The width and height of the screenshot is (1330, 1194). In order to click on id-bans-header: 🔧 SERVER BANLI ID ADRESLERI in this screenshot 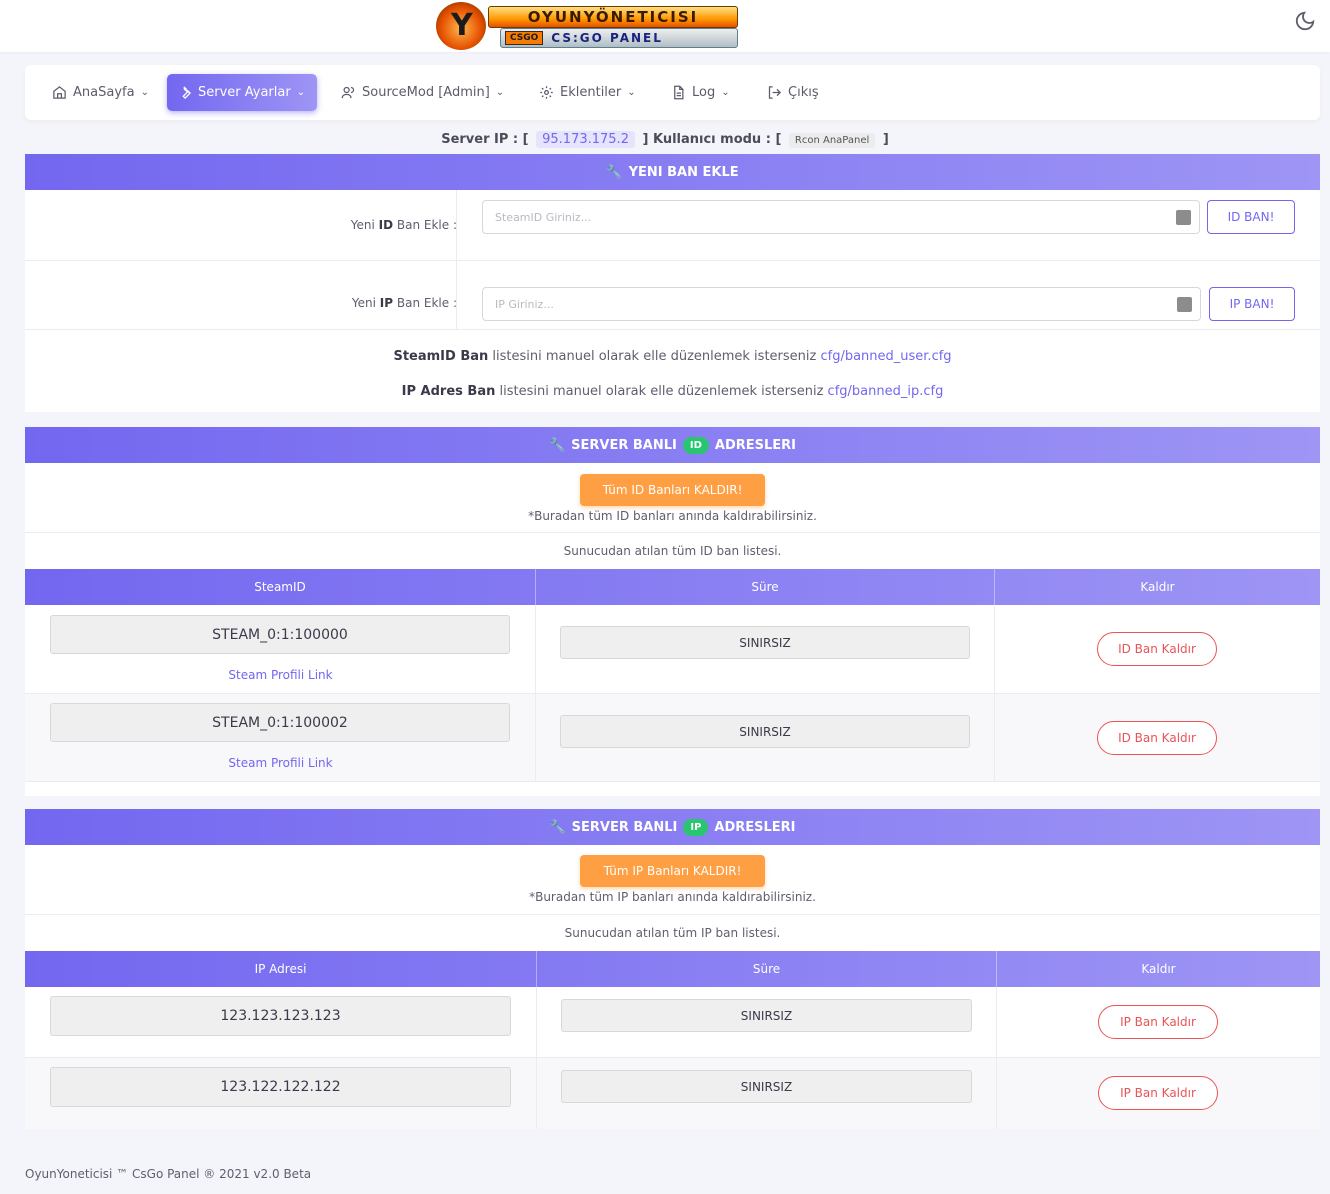, I will do `click(672, 445)`.